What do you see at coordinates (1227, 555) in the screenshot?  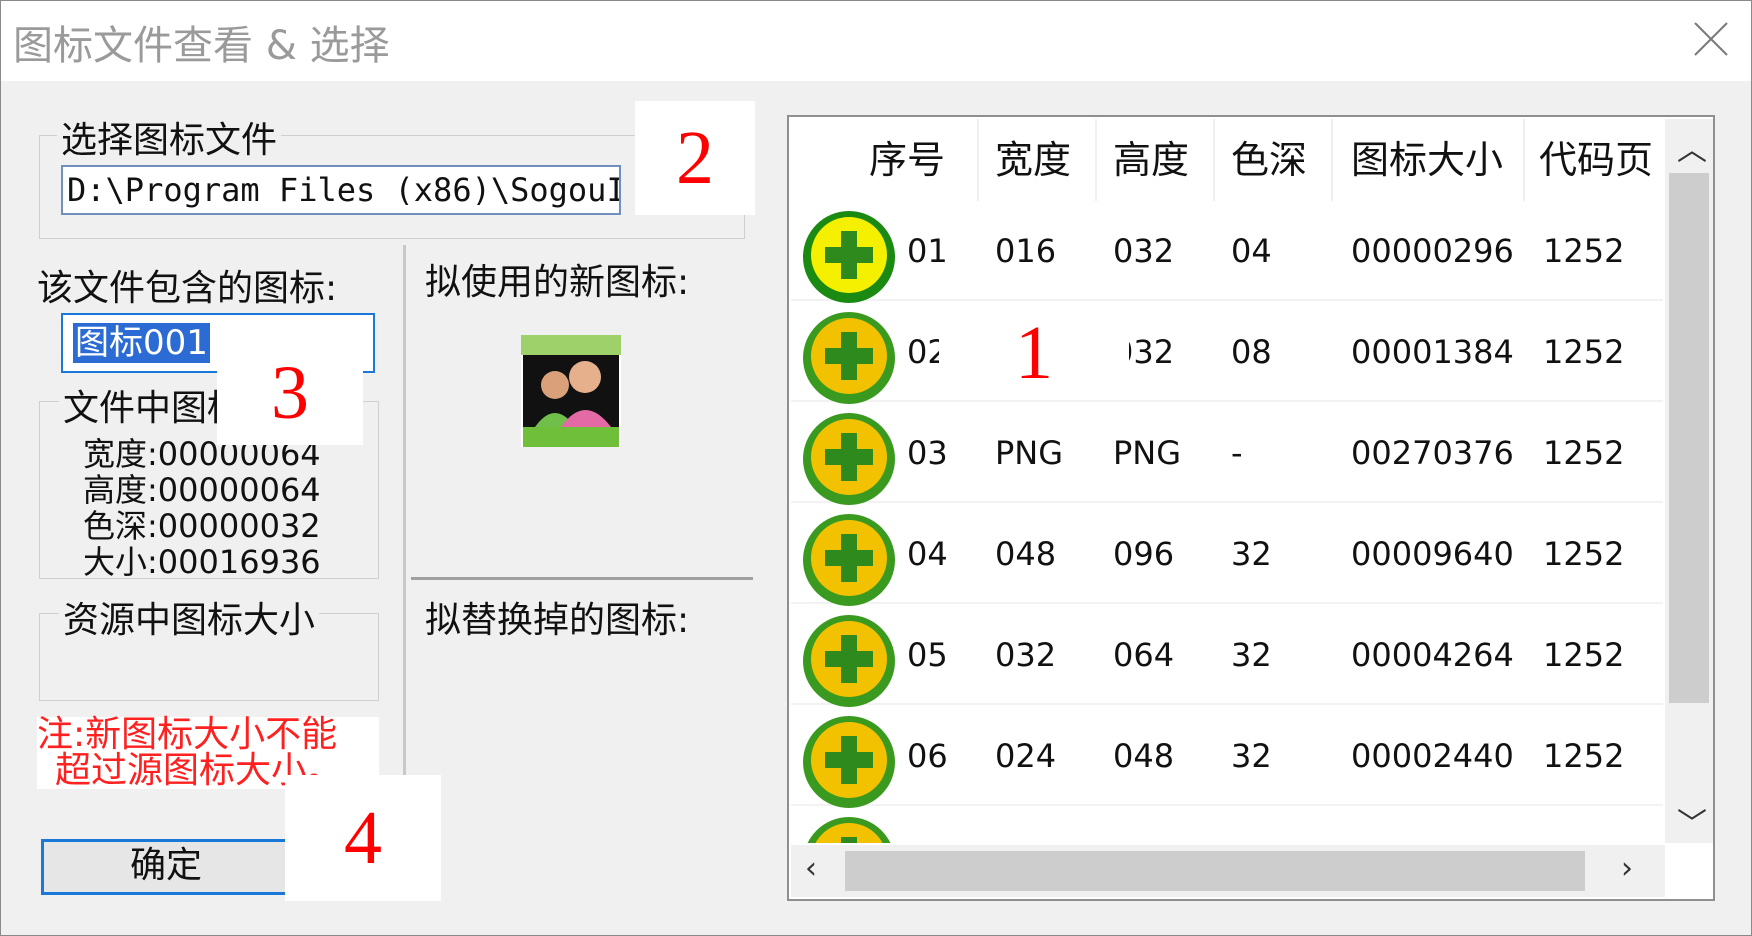 I see `table-row: 04 048 096 32 00009640 1252` at bounding box center [1227, 555].